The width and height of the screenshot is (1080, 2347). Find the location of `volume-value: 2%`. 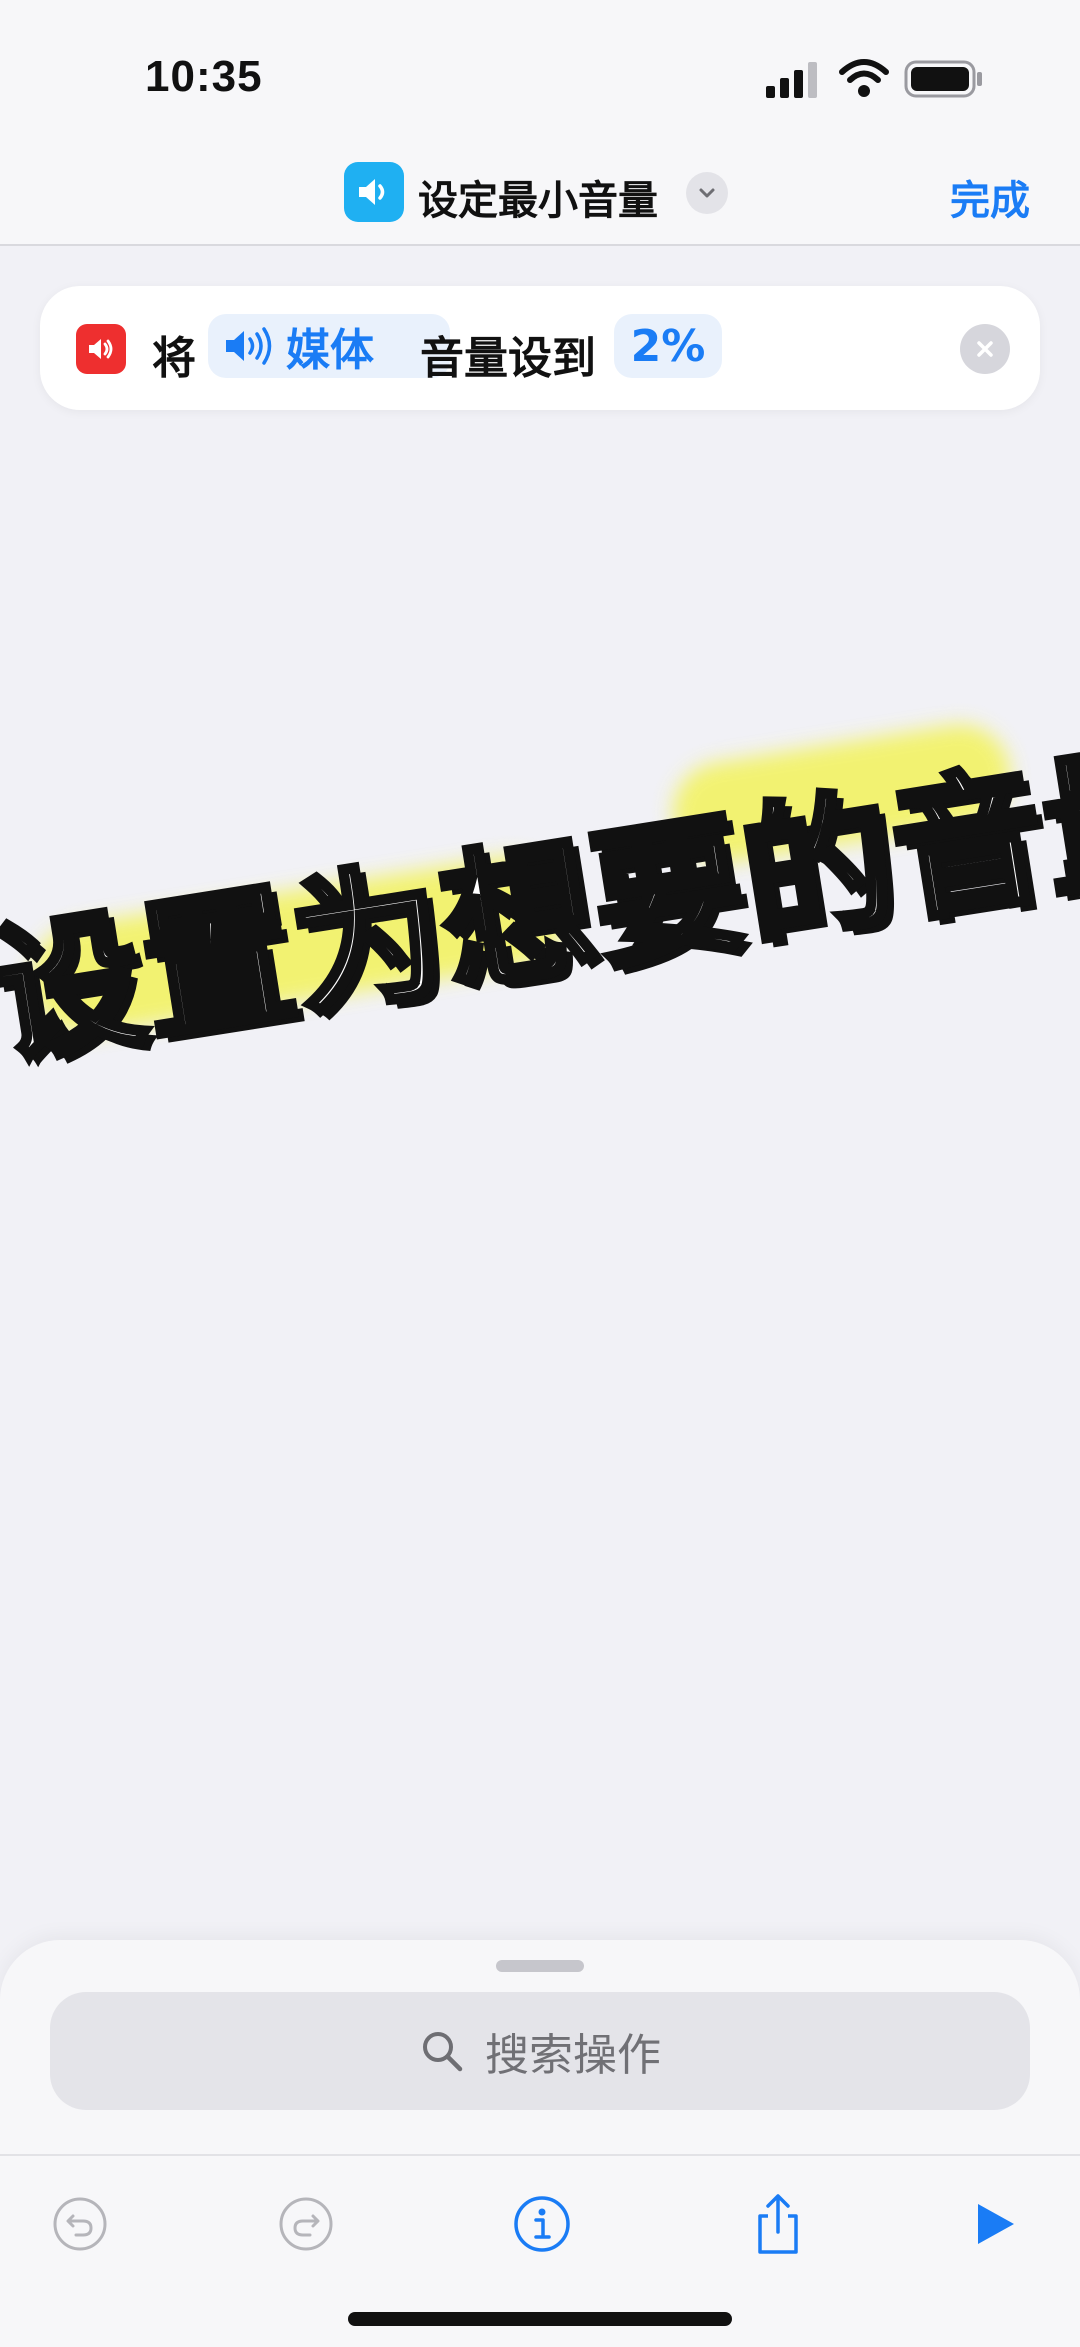

volume-value: 2% is located at coordinates (668, 346).